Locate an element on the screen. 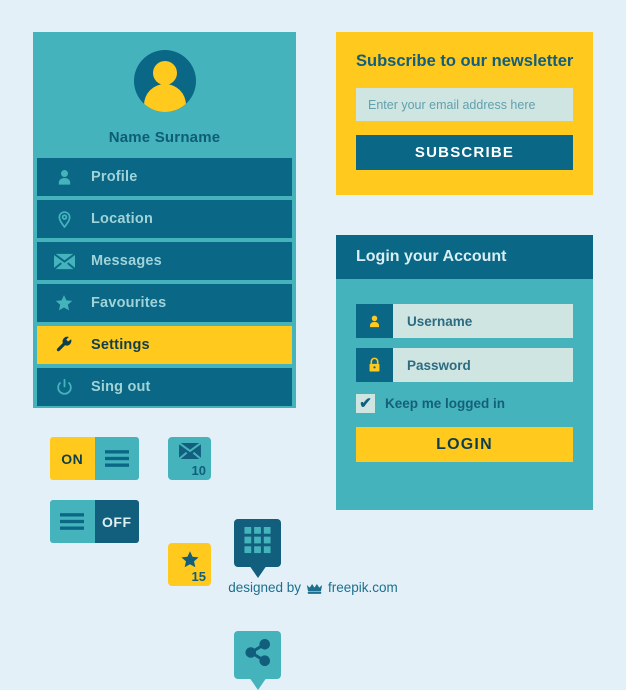 This screenshot has width=626, height=690. sidebar-item-favourites: Favourites is located at coordinates (164, 303).